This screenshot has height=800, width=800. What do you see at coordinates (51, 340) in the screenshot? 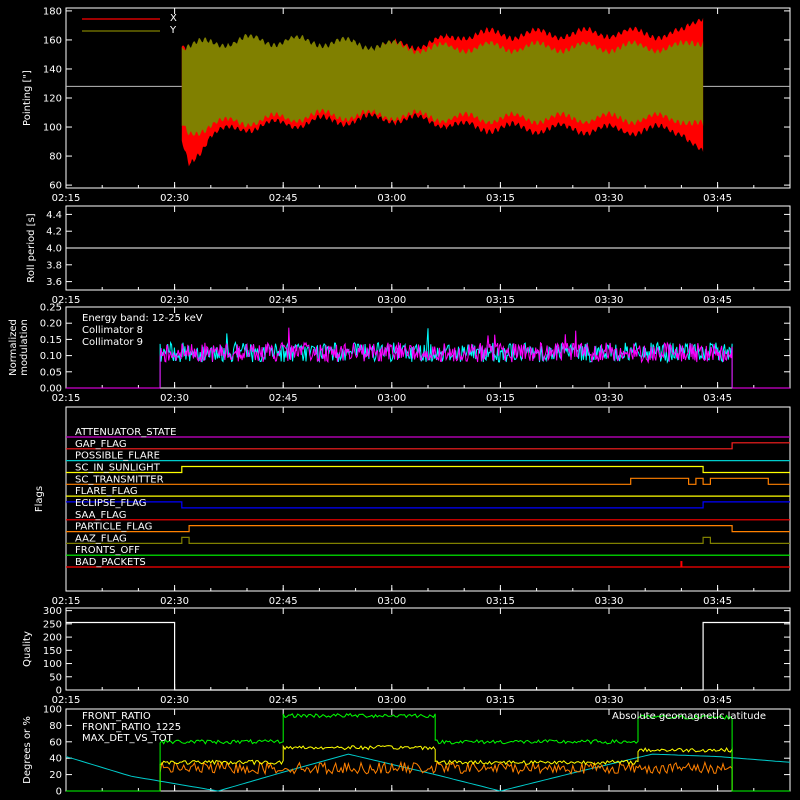
I see `y-tick-label: 0.15` at bounding box center [51, 340].